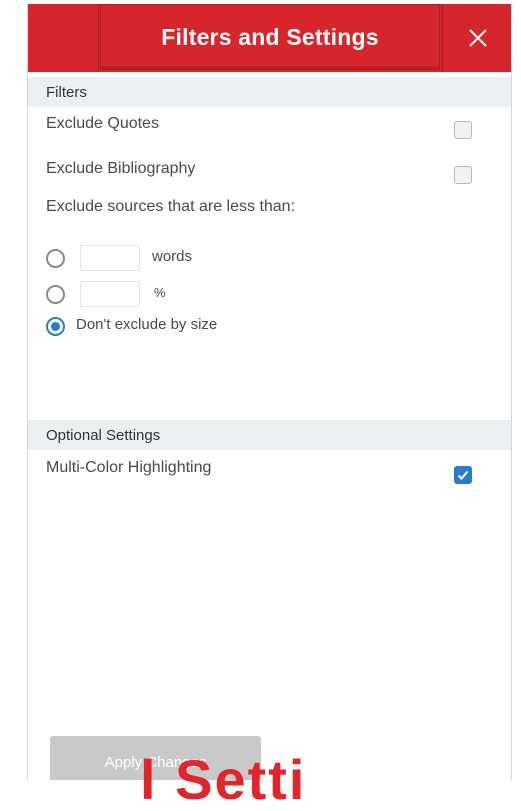 The width and height of the screenshot is (521, 811). What do you see at coordinates (171, 206) in the screenshot?
I see `exclude-small-sources-label: Exclude sources that are less than:` at bounding box center [171, 206].